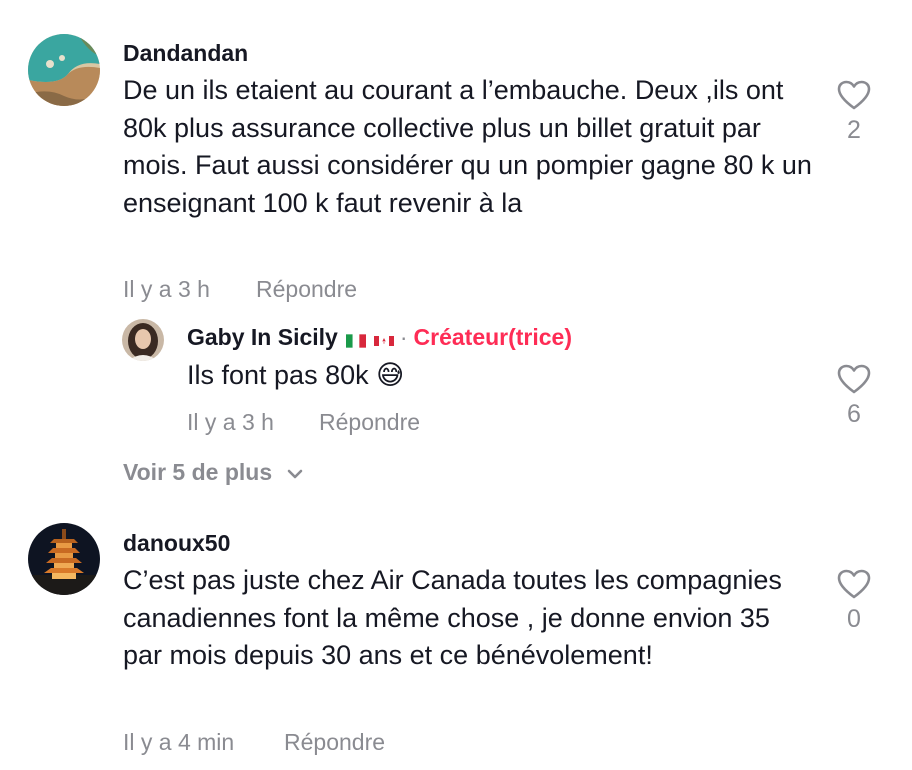  Describe the element at coordinates (854, 396) in the screenshot. I see `like-button: 6` at that location.